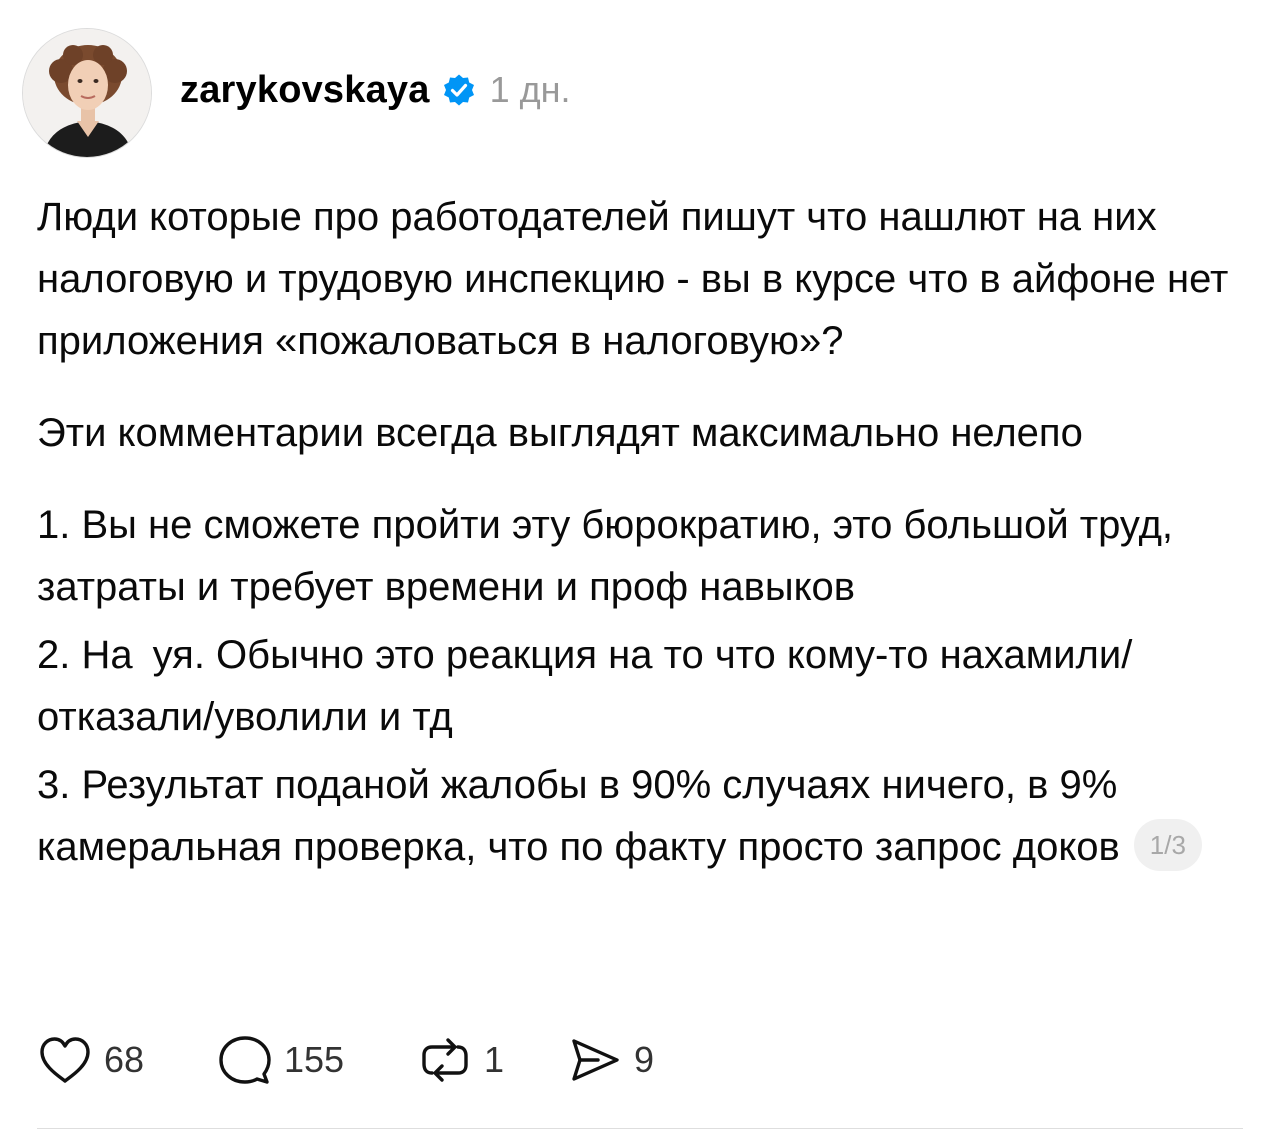 The image size is (1280, 1142). I want to click on verified-badge-icon, so click(459, 90).